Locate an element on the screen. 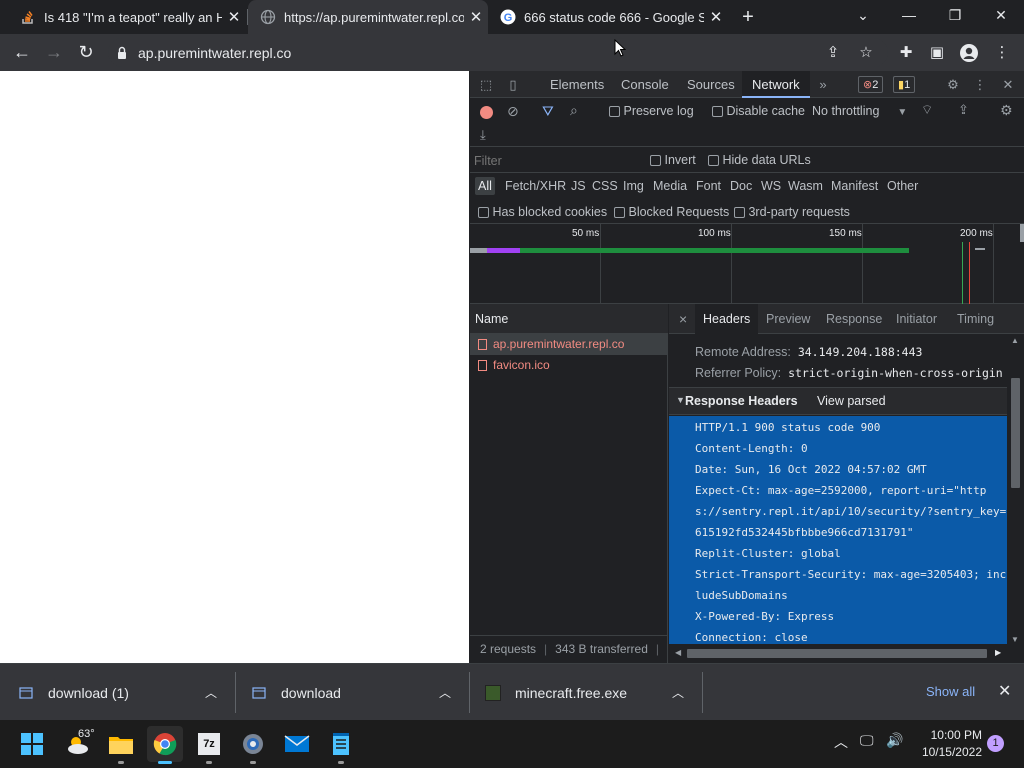 The width and height of the screenshot is (1024, 768). has-blocked-cookies-checkbox: Has blocked cookies is located at coordinates (542, 212).